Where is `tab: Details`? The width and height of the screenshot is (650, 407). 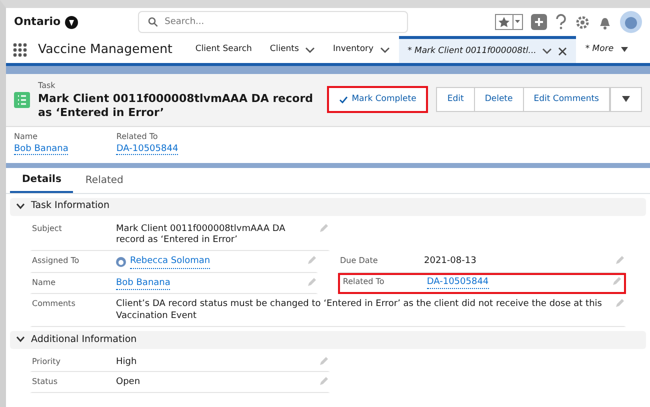 tab: Details is located at coordinates (42, 180).